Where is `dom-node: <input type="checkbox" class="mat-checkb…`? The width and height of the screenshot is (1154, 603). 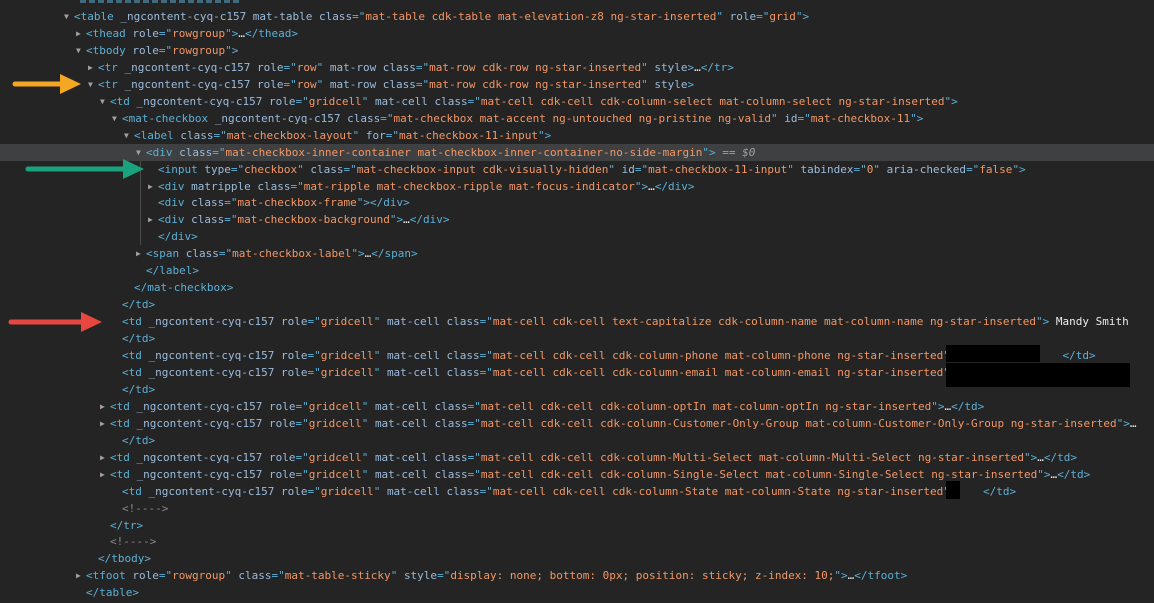 dom-node: <input type="checkbox" class="mat-checkb… is located at coordinates (577, 169).